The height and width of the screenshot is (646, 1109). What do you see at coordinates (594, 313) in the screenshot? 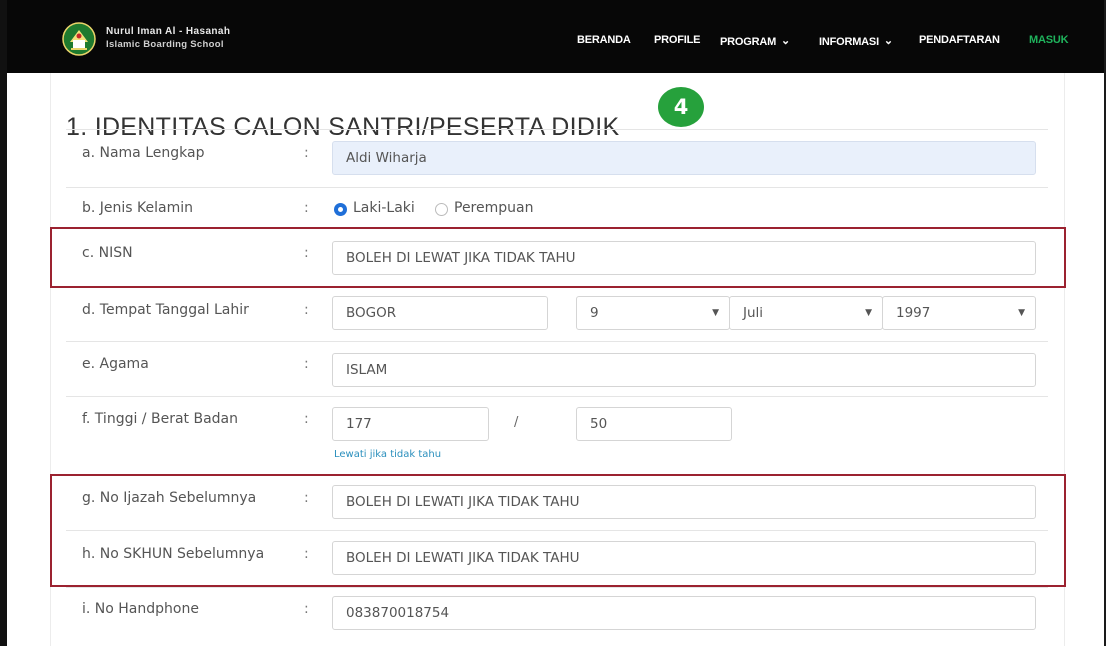
I see `tanggal-value: 9` at bounding box center [594, 313].